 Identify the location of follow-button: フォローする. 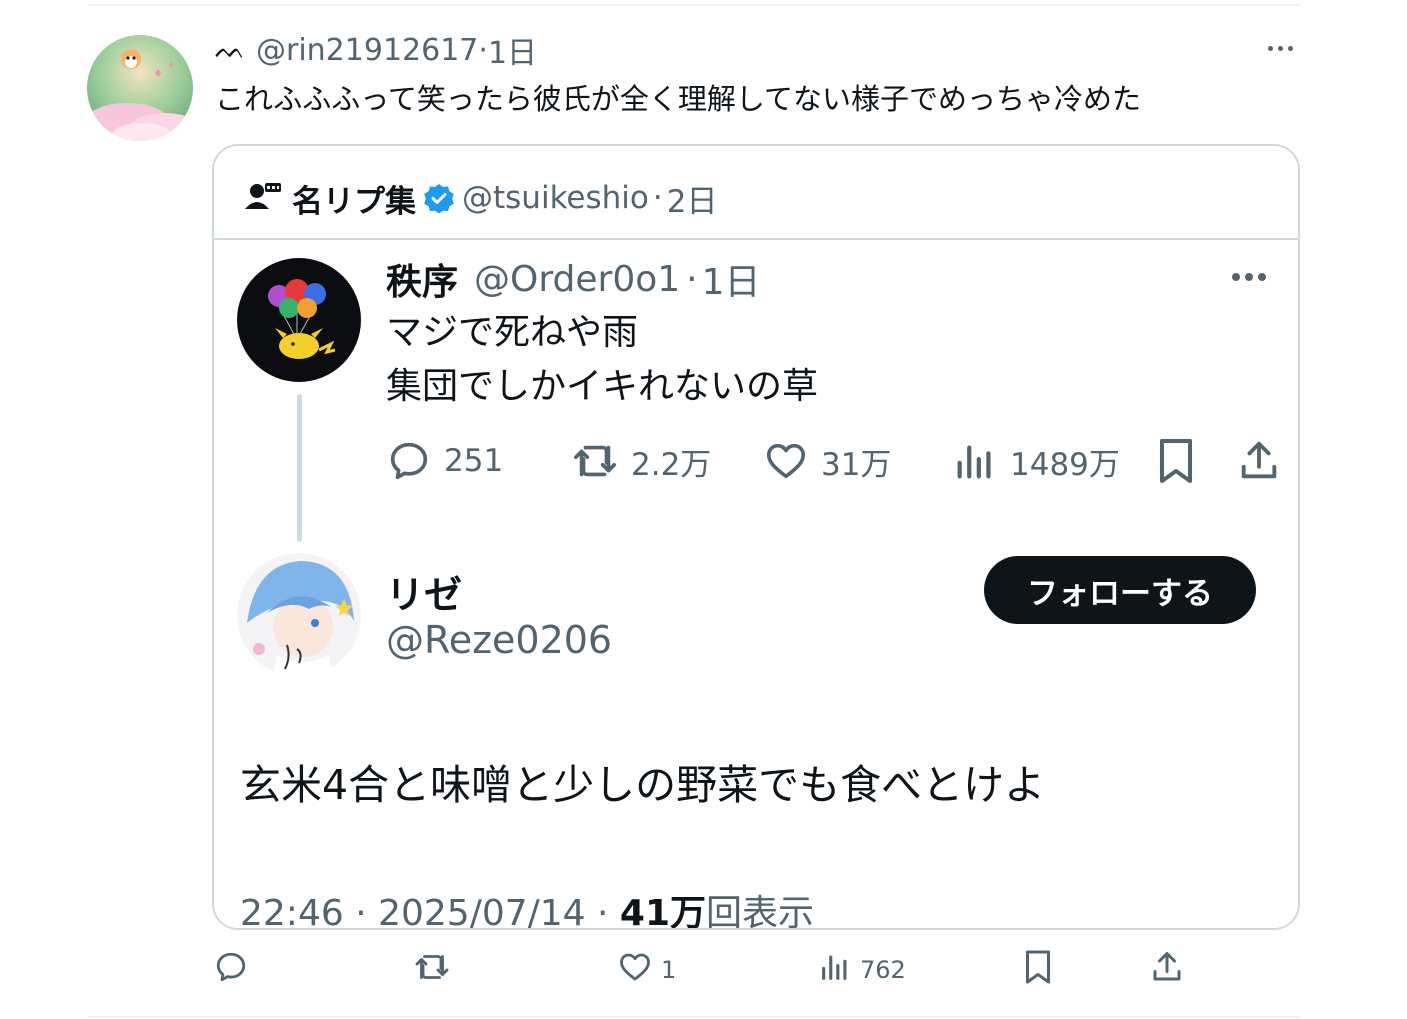
(1120, 590).